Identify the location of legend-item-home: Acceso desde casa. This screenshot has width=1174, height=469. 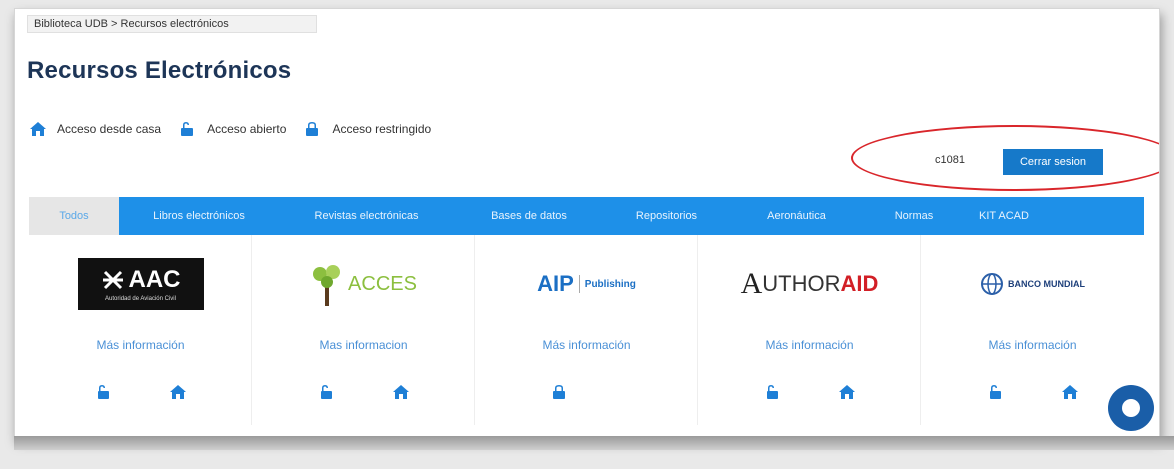
(95, 129).